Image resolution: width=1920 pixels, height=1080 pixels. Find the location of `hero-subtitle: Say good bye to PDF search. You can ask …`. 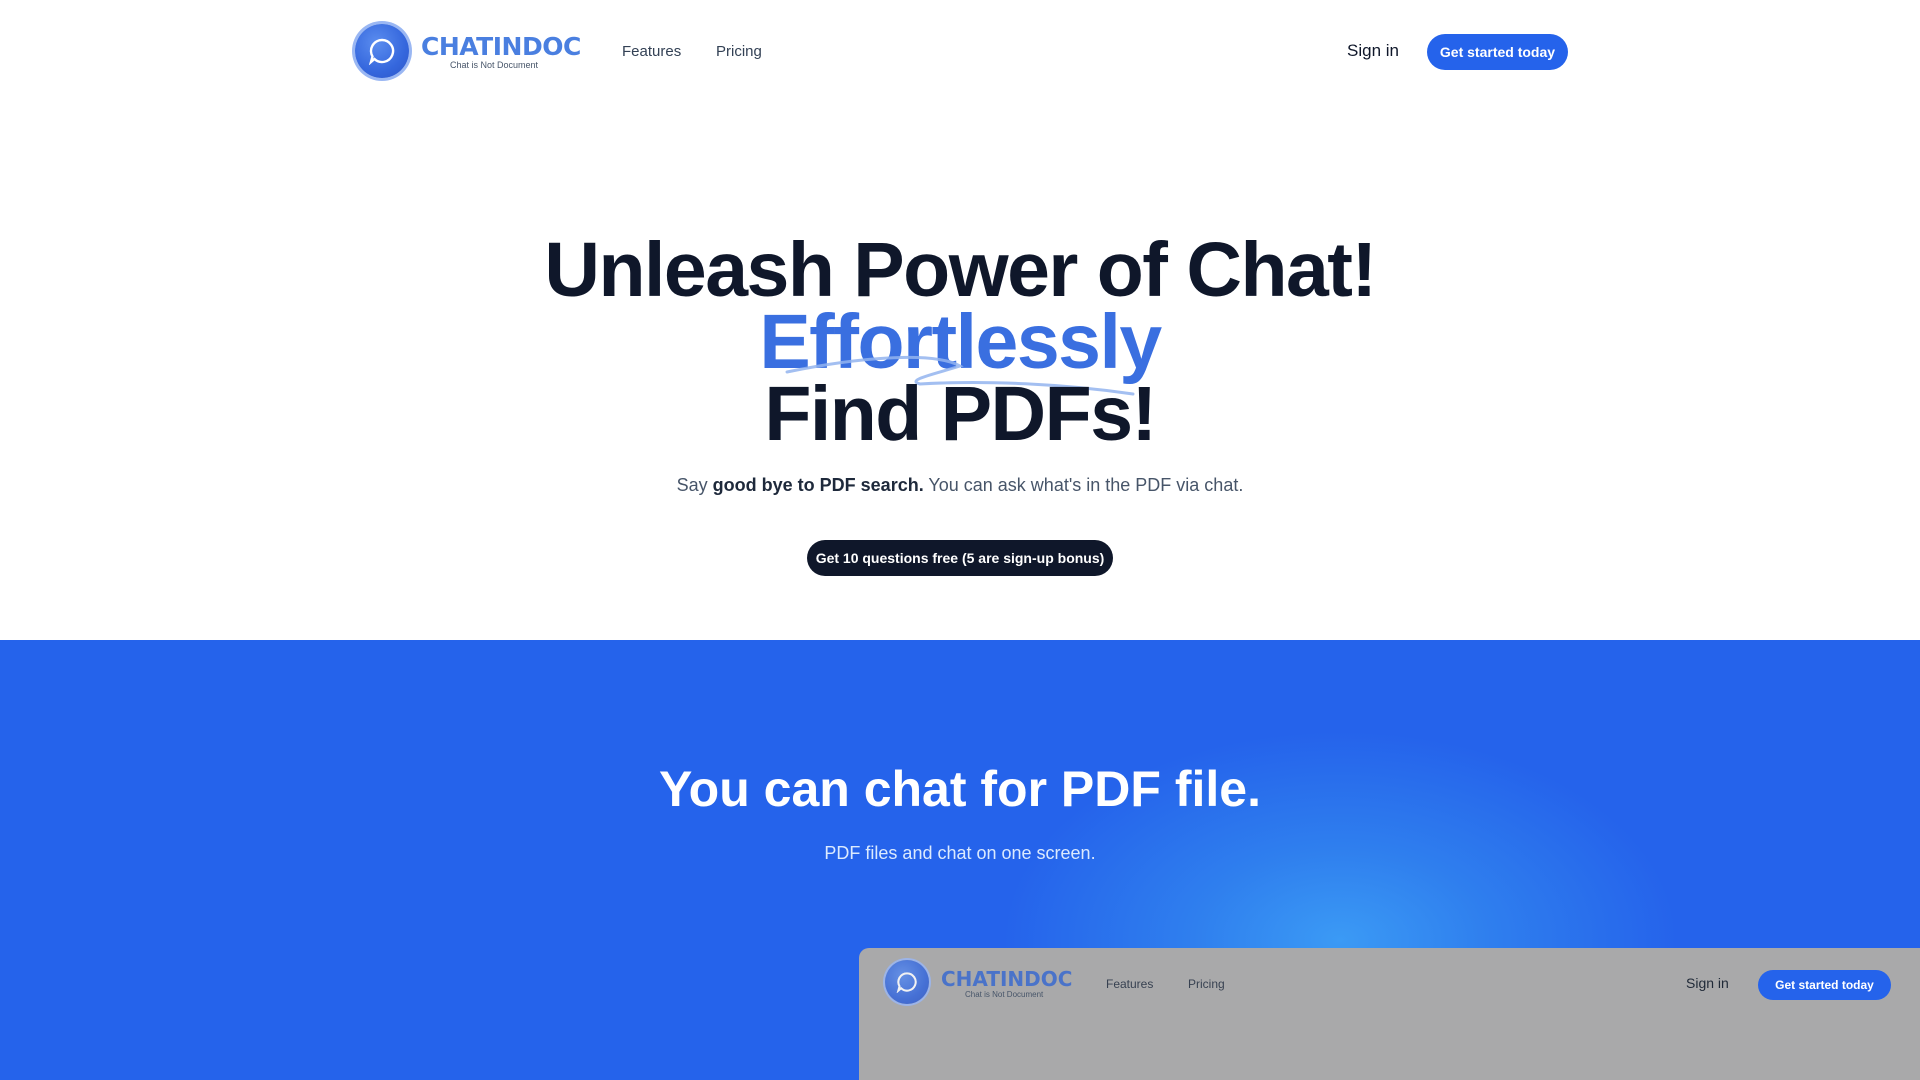

hero-subtitle: Say good bye to PDF search. You can ask … is located at coordinates (960, 485).